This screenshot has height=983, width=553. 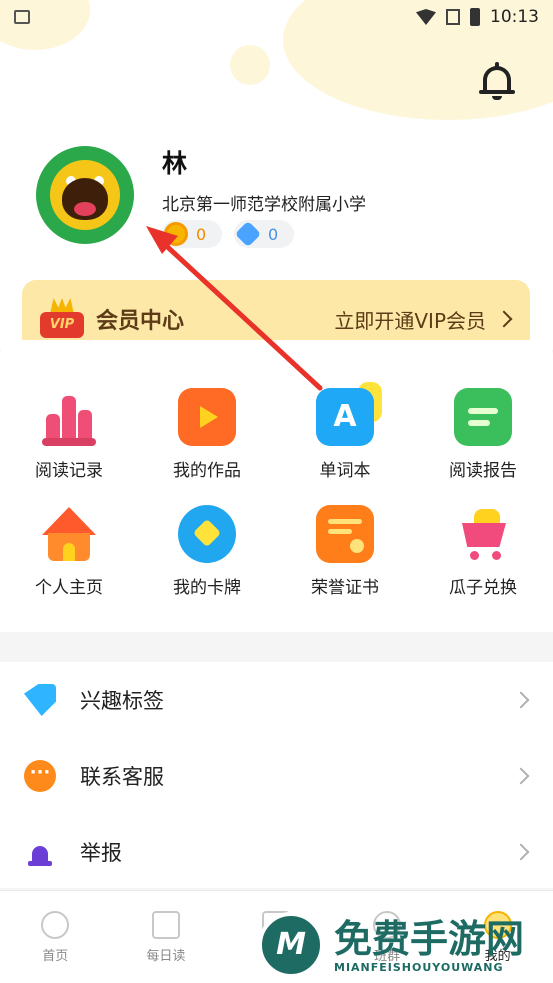 What do you see at coordinates (207, 588) in the screenshot?
I see `grid-item-label: 我的卡牌` at bounding box center [207, 588].